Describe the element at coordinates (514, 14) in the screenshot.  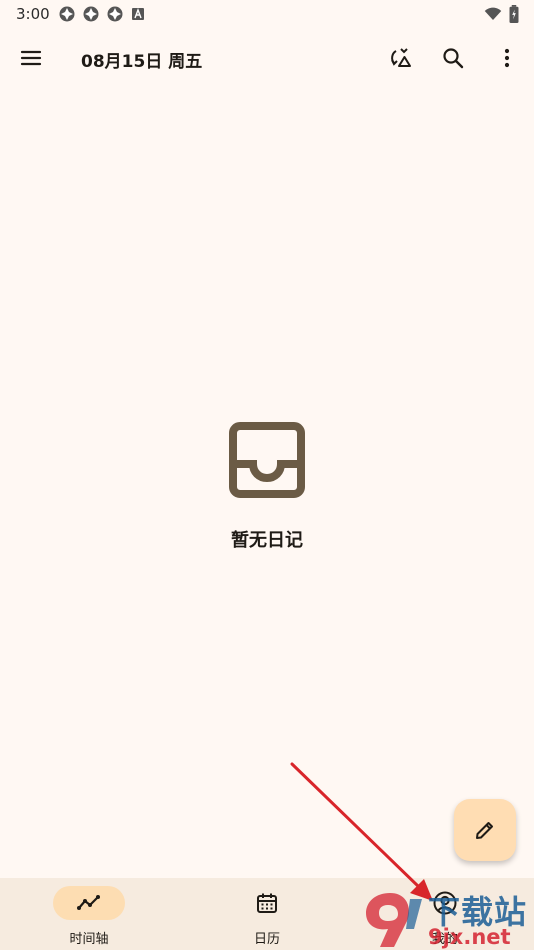
I see `battery-icon` at that location.